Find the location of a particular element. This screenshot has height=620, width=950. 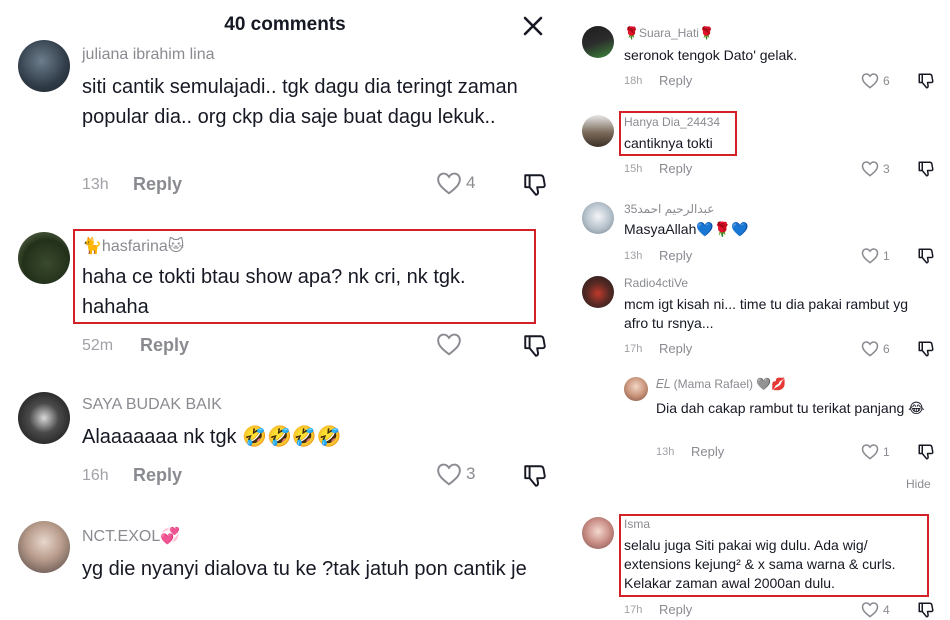

reply-button: Reply is located at coordinates (675, 609).